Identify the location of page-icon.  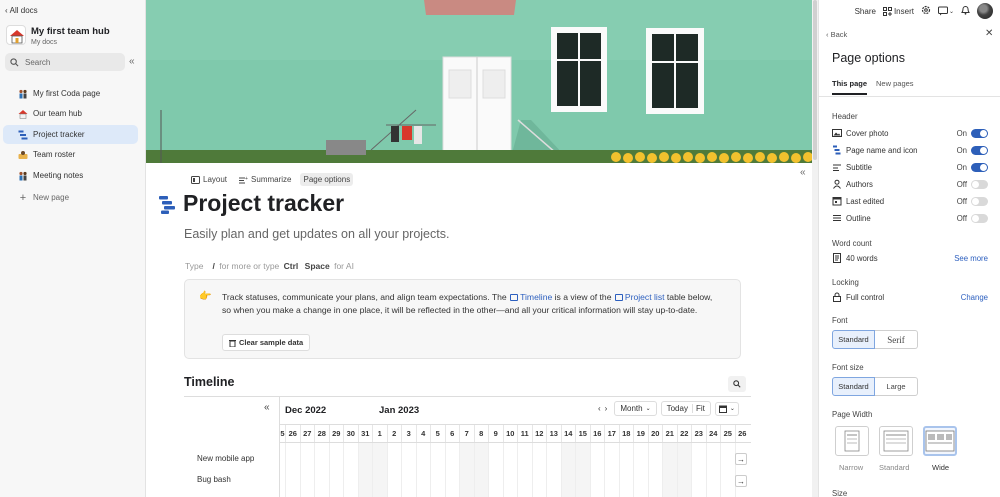
(167, 206).